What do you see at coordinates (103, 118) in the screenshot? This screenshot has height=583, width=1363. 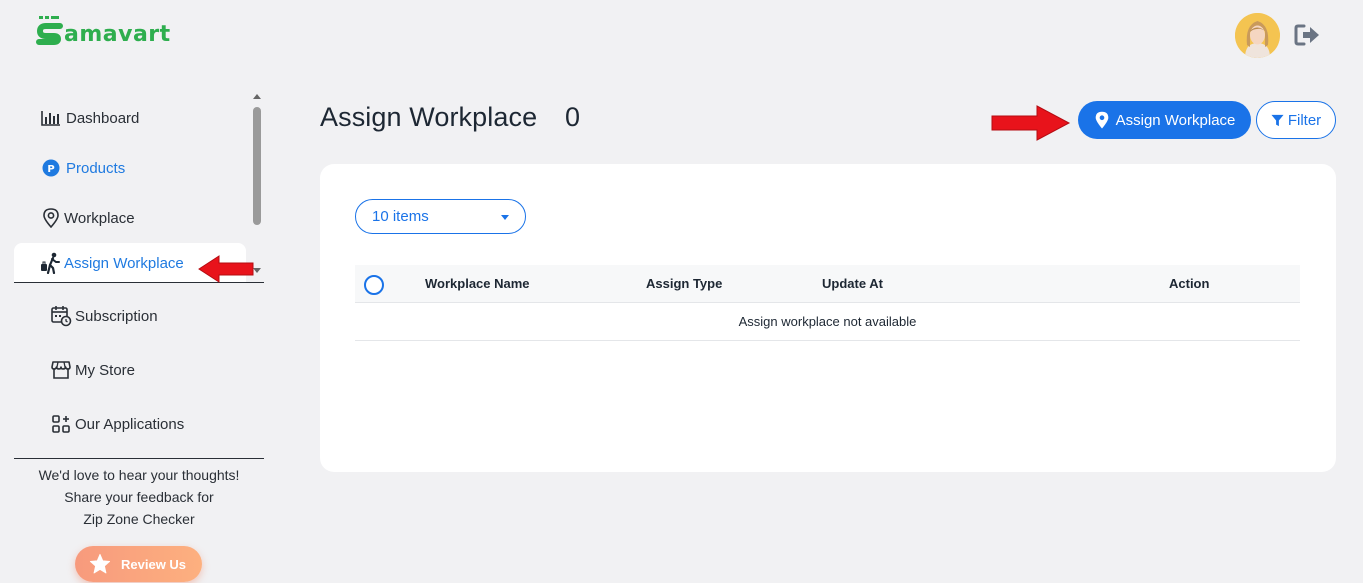 I see `sidebar-item-label: Dashboard` at bounding box center [103, 118].